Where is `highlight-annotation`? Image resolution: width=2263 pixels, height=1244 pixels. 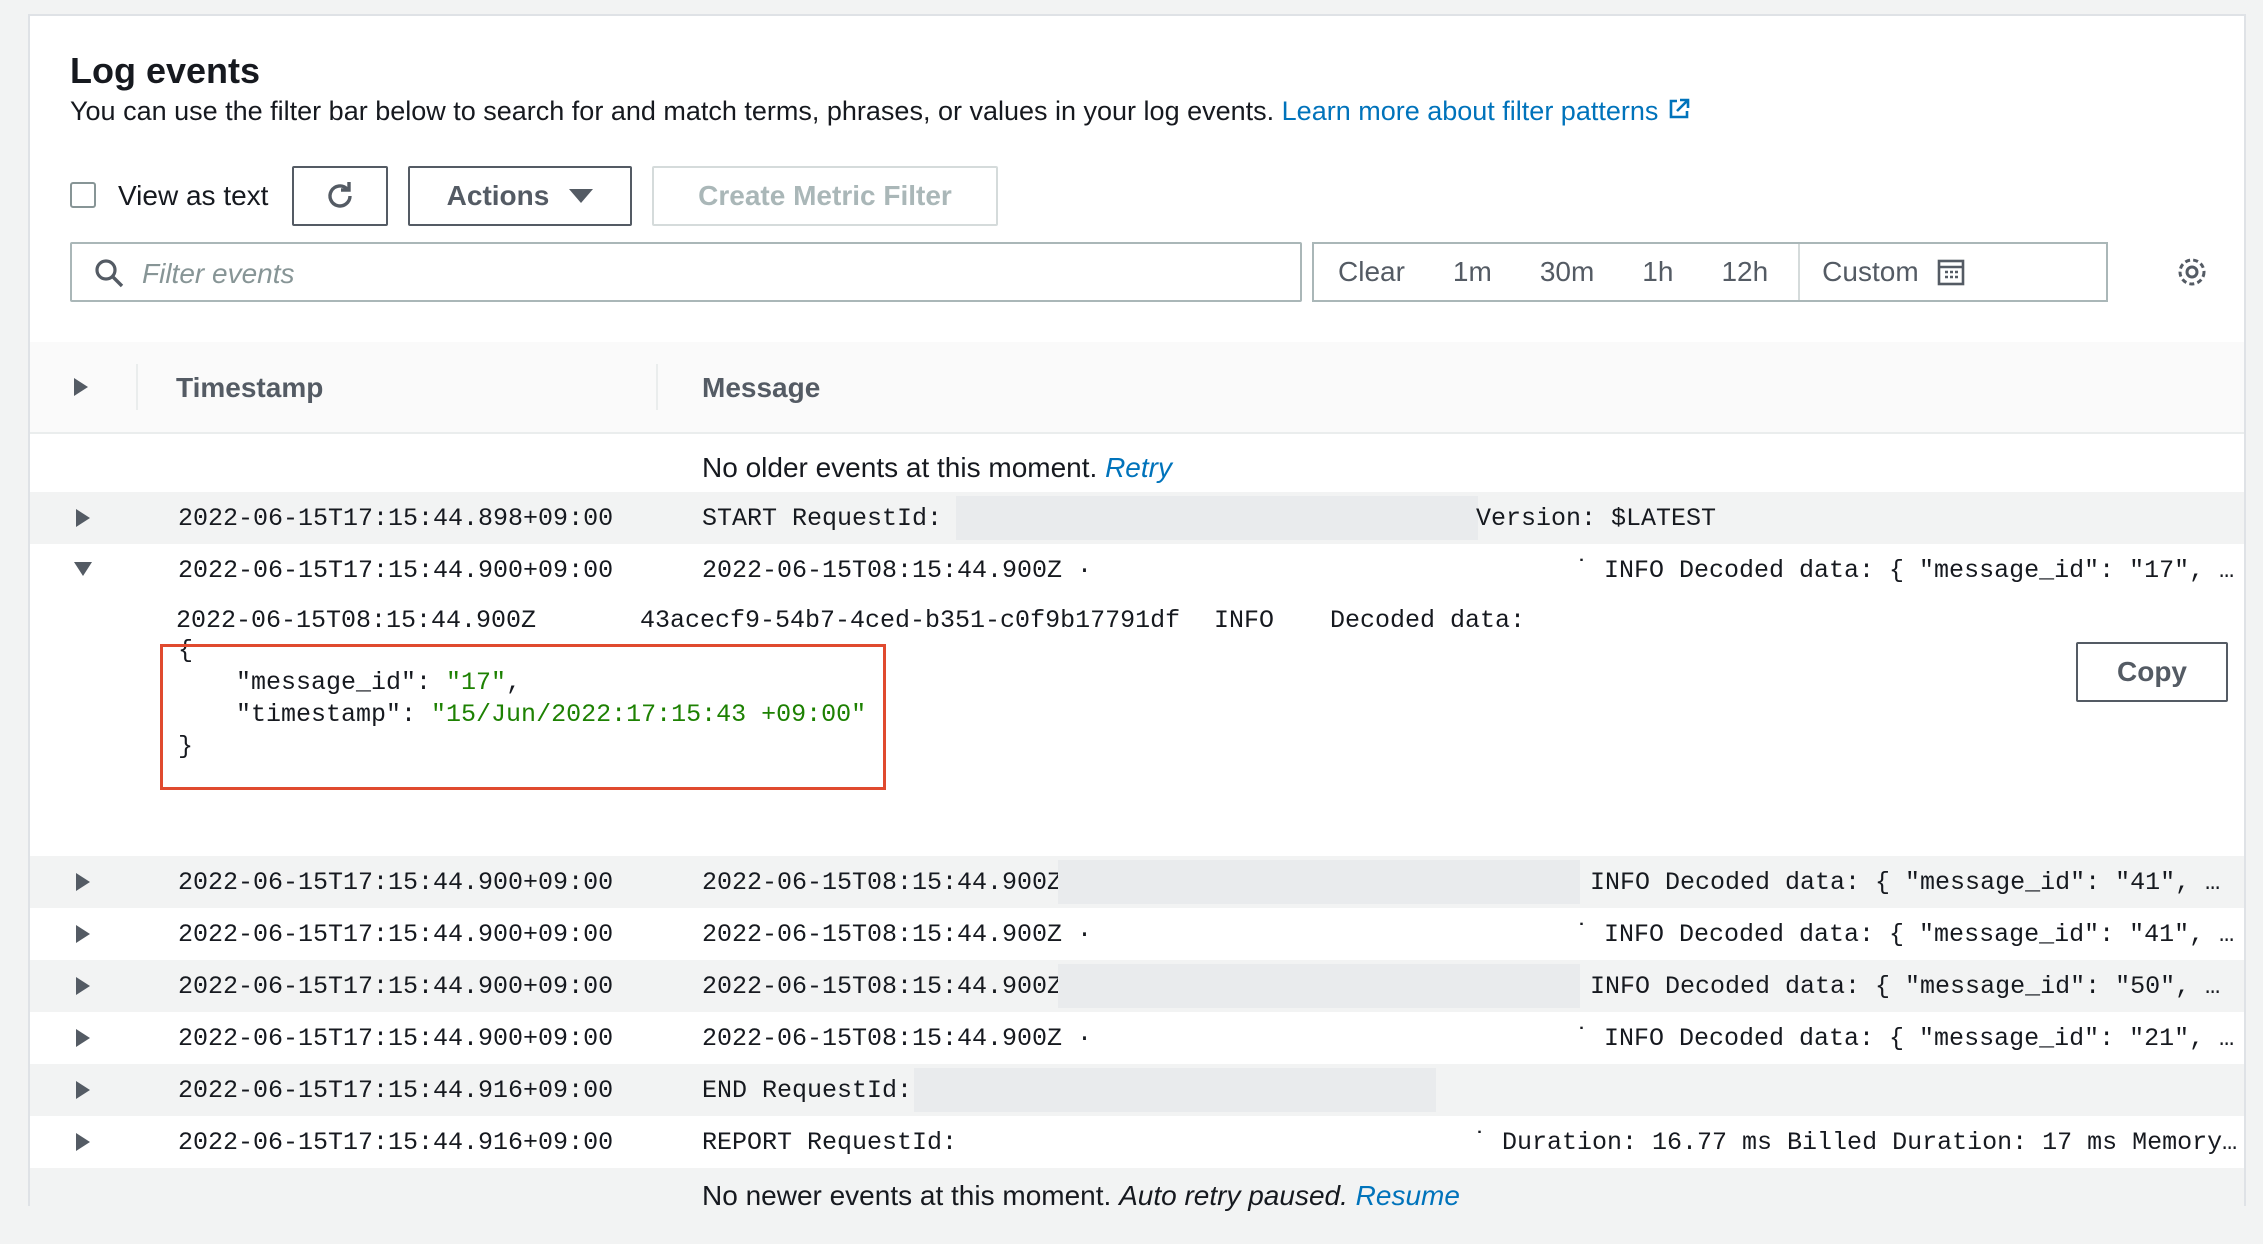 highlight-annotation is located at coordinates (523, 717).